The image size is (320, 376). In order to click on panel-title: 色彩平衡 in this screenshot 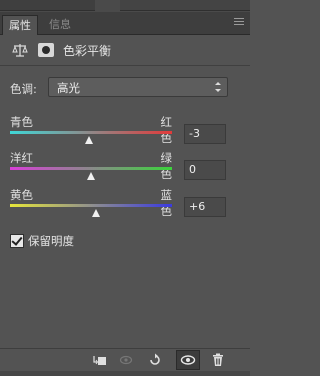, I will do `click(87, 51)`.